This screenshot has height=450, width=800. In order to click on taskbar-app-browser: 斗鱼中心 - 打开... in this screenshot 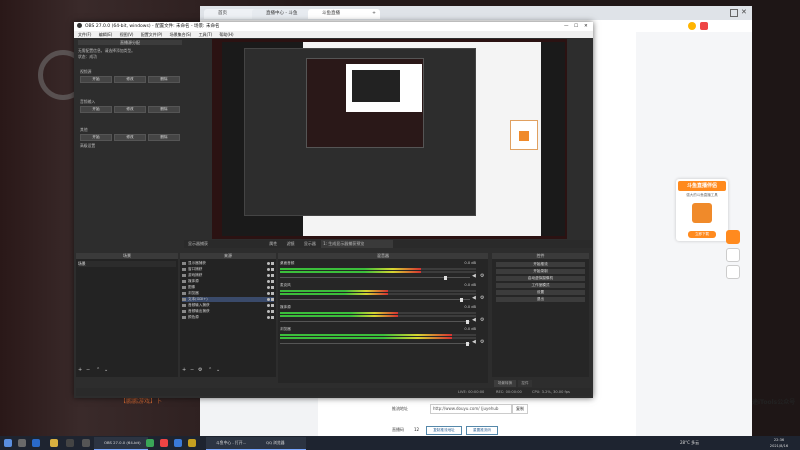, I will do `click(233, 443)`.